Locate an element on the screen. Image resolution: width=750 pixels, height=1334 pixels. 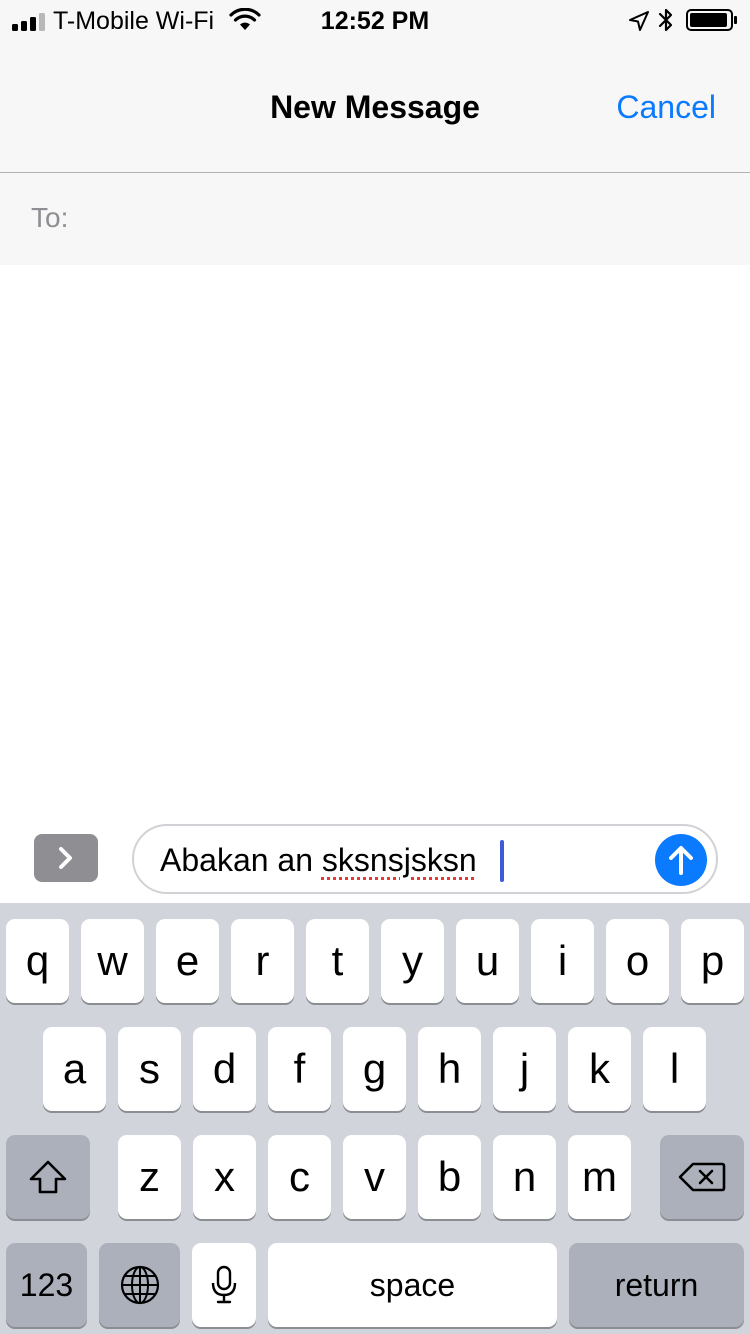
expand-apps-button is located at coordinates (66, 858).